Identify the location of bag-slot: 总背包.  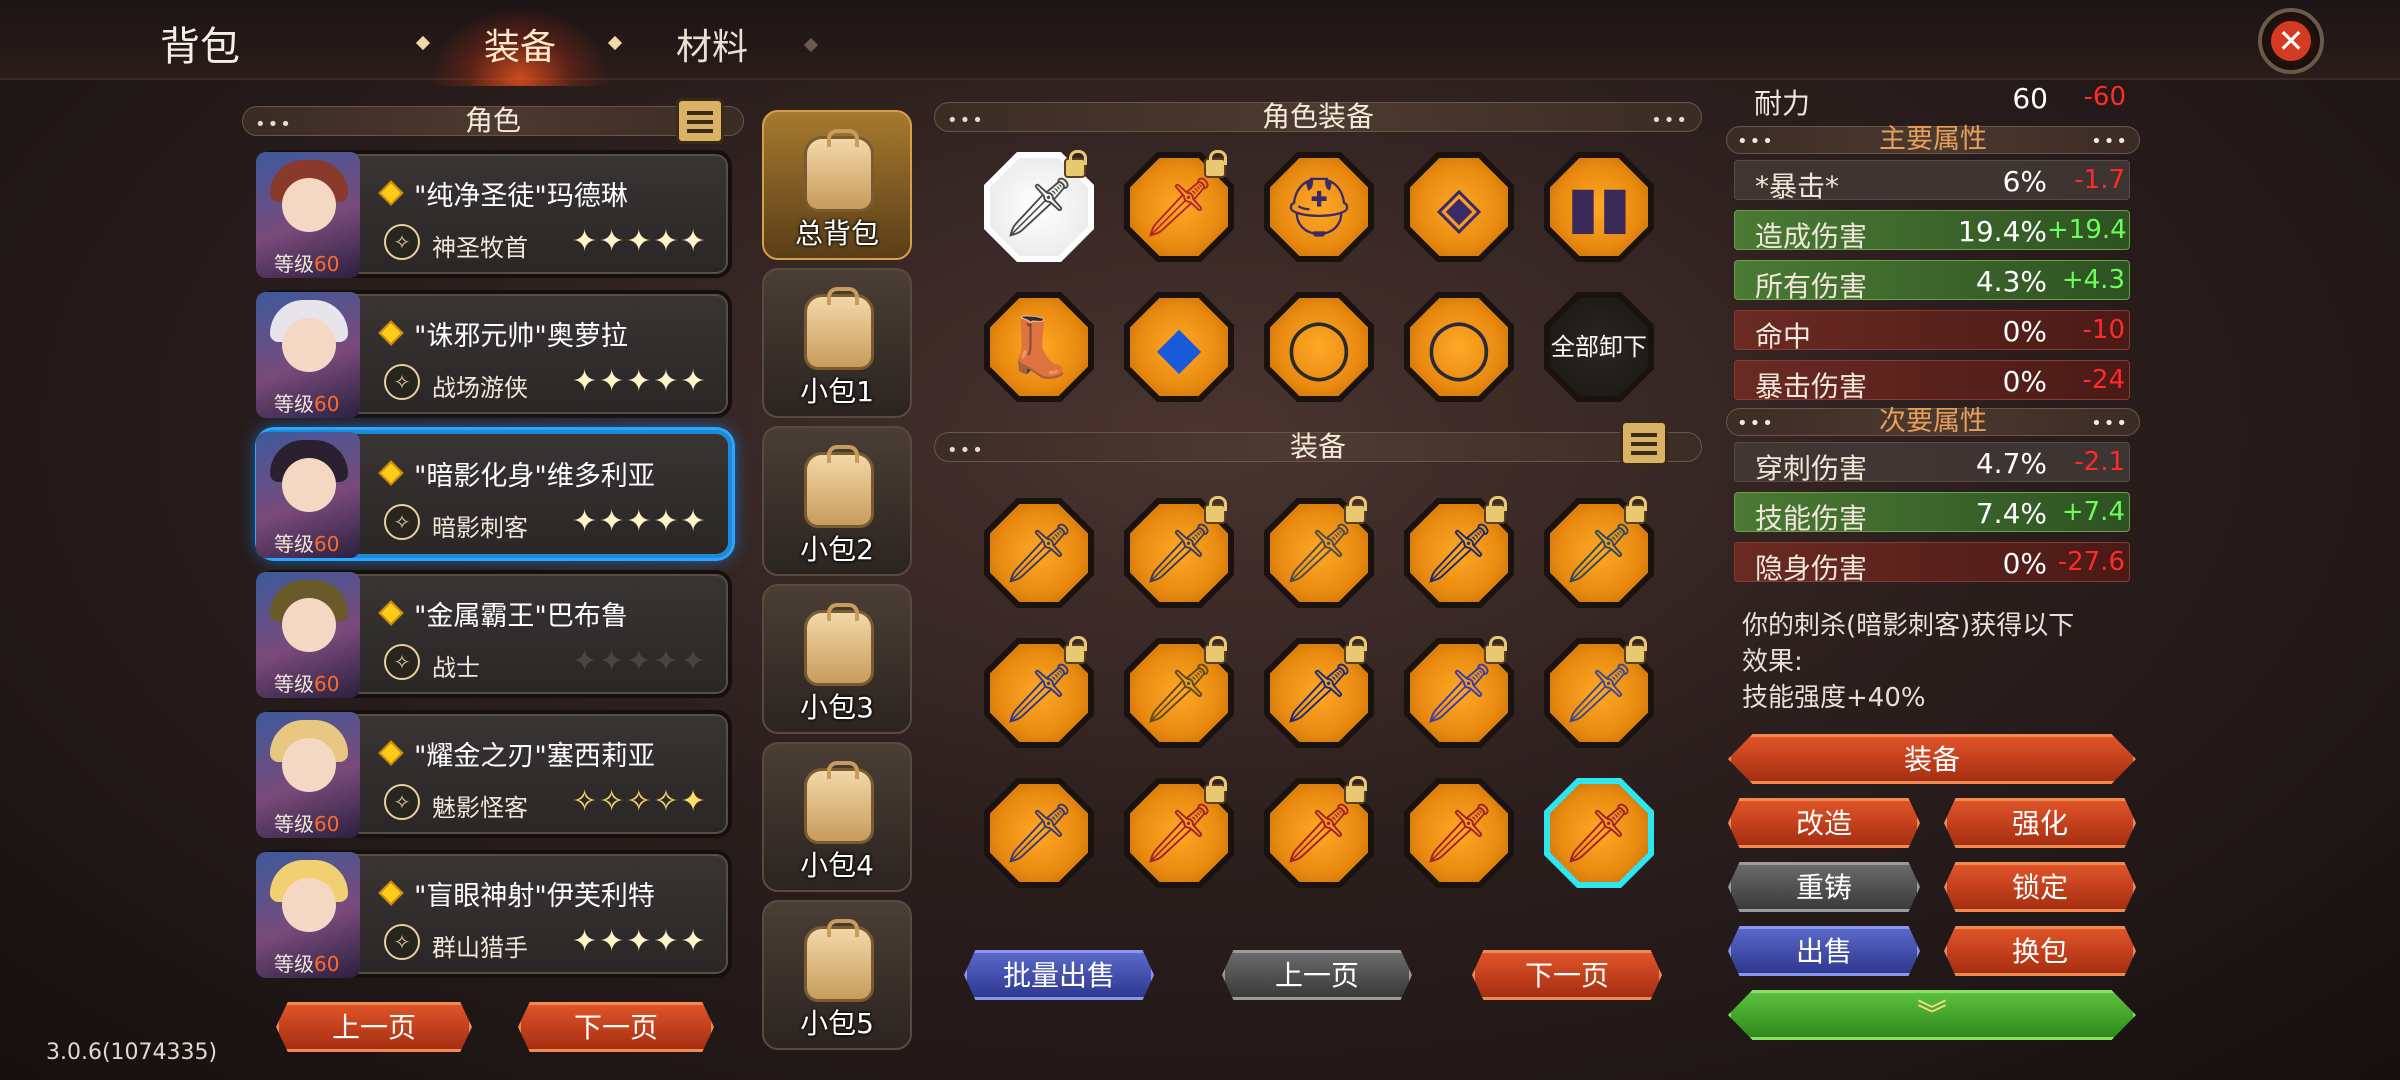
(837, 185).